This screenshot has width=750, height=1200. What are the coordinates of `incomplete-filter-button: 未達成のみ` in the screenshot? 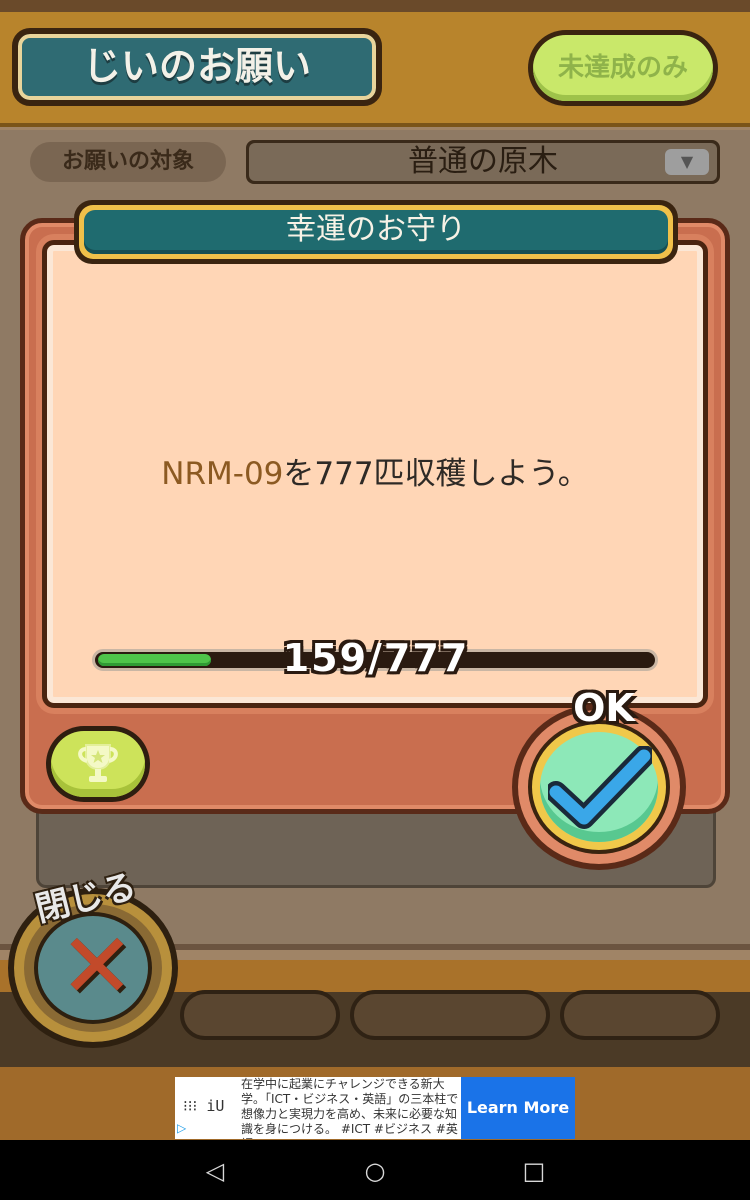 It's located at (623, 68).